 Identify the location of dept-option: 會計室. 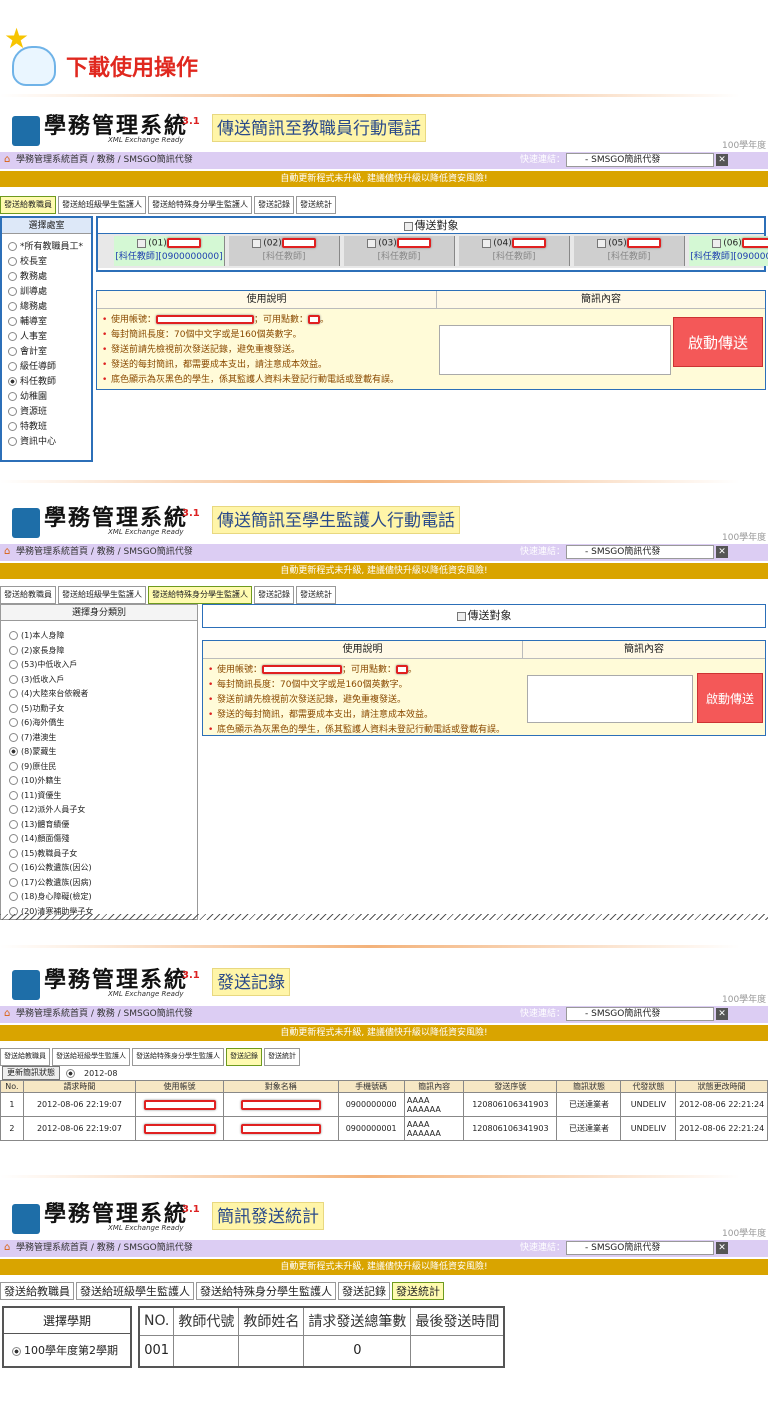
(49, 352).